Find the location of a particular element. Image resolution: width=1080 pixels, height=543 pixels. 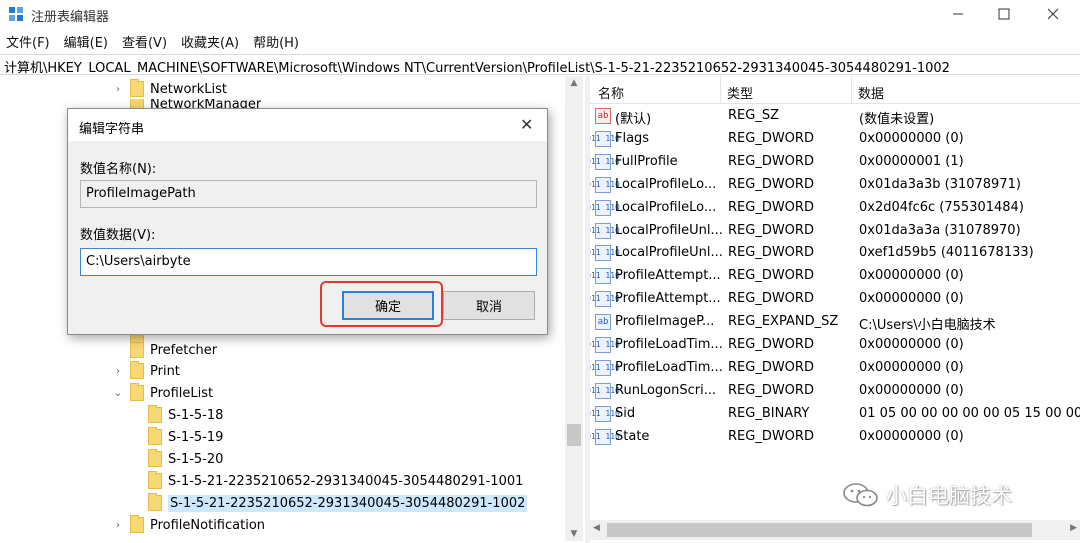

list-horizontal-scrollbar: ◀ ▶ is located at coordinates (835, 530).